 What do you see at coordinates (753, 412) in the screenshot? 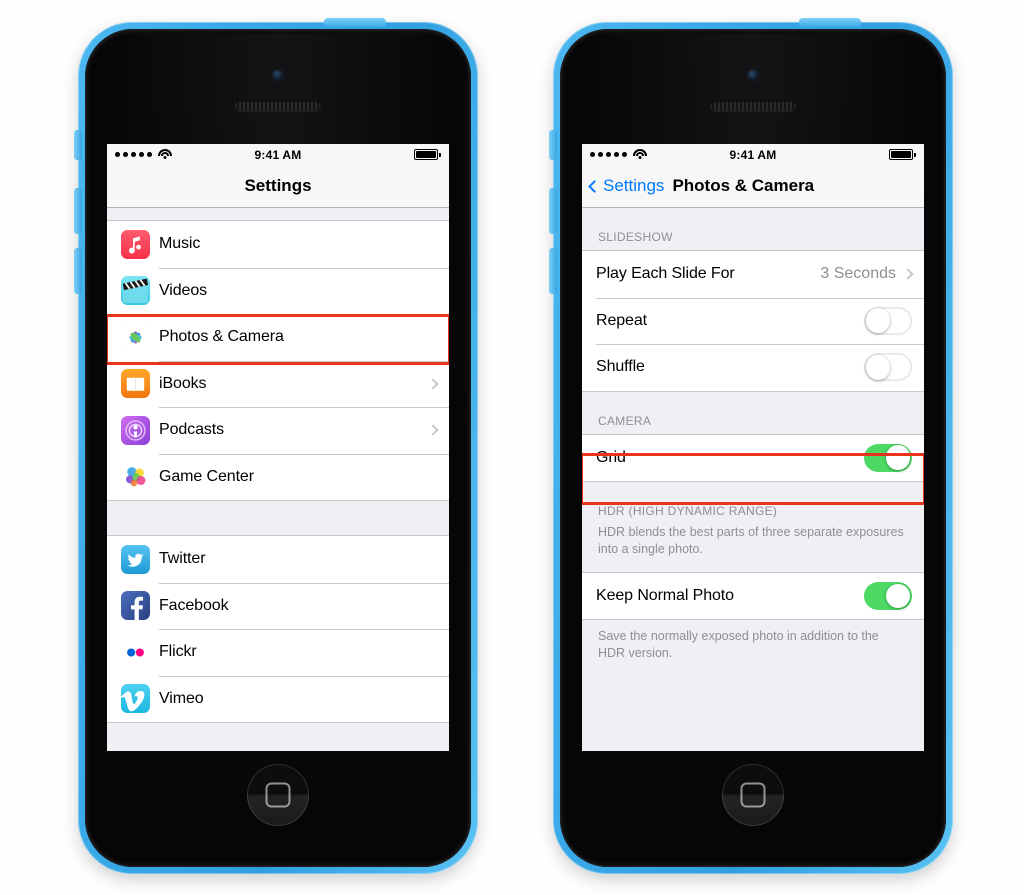
I see `section-header-camera: CAMERA` at bounding box center [753, 412].